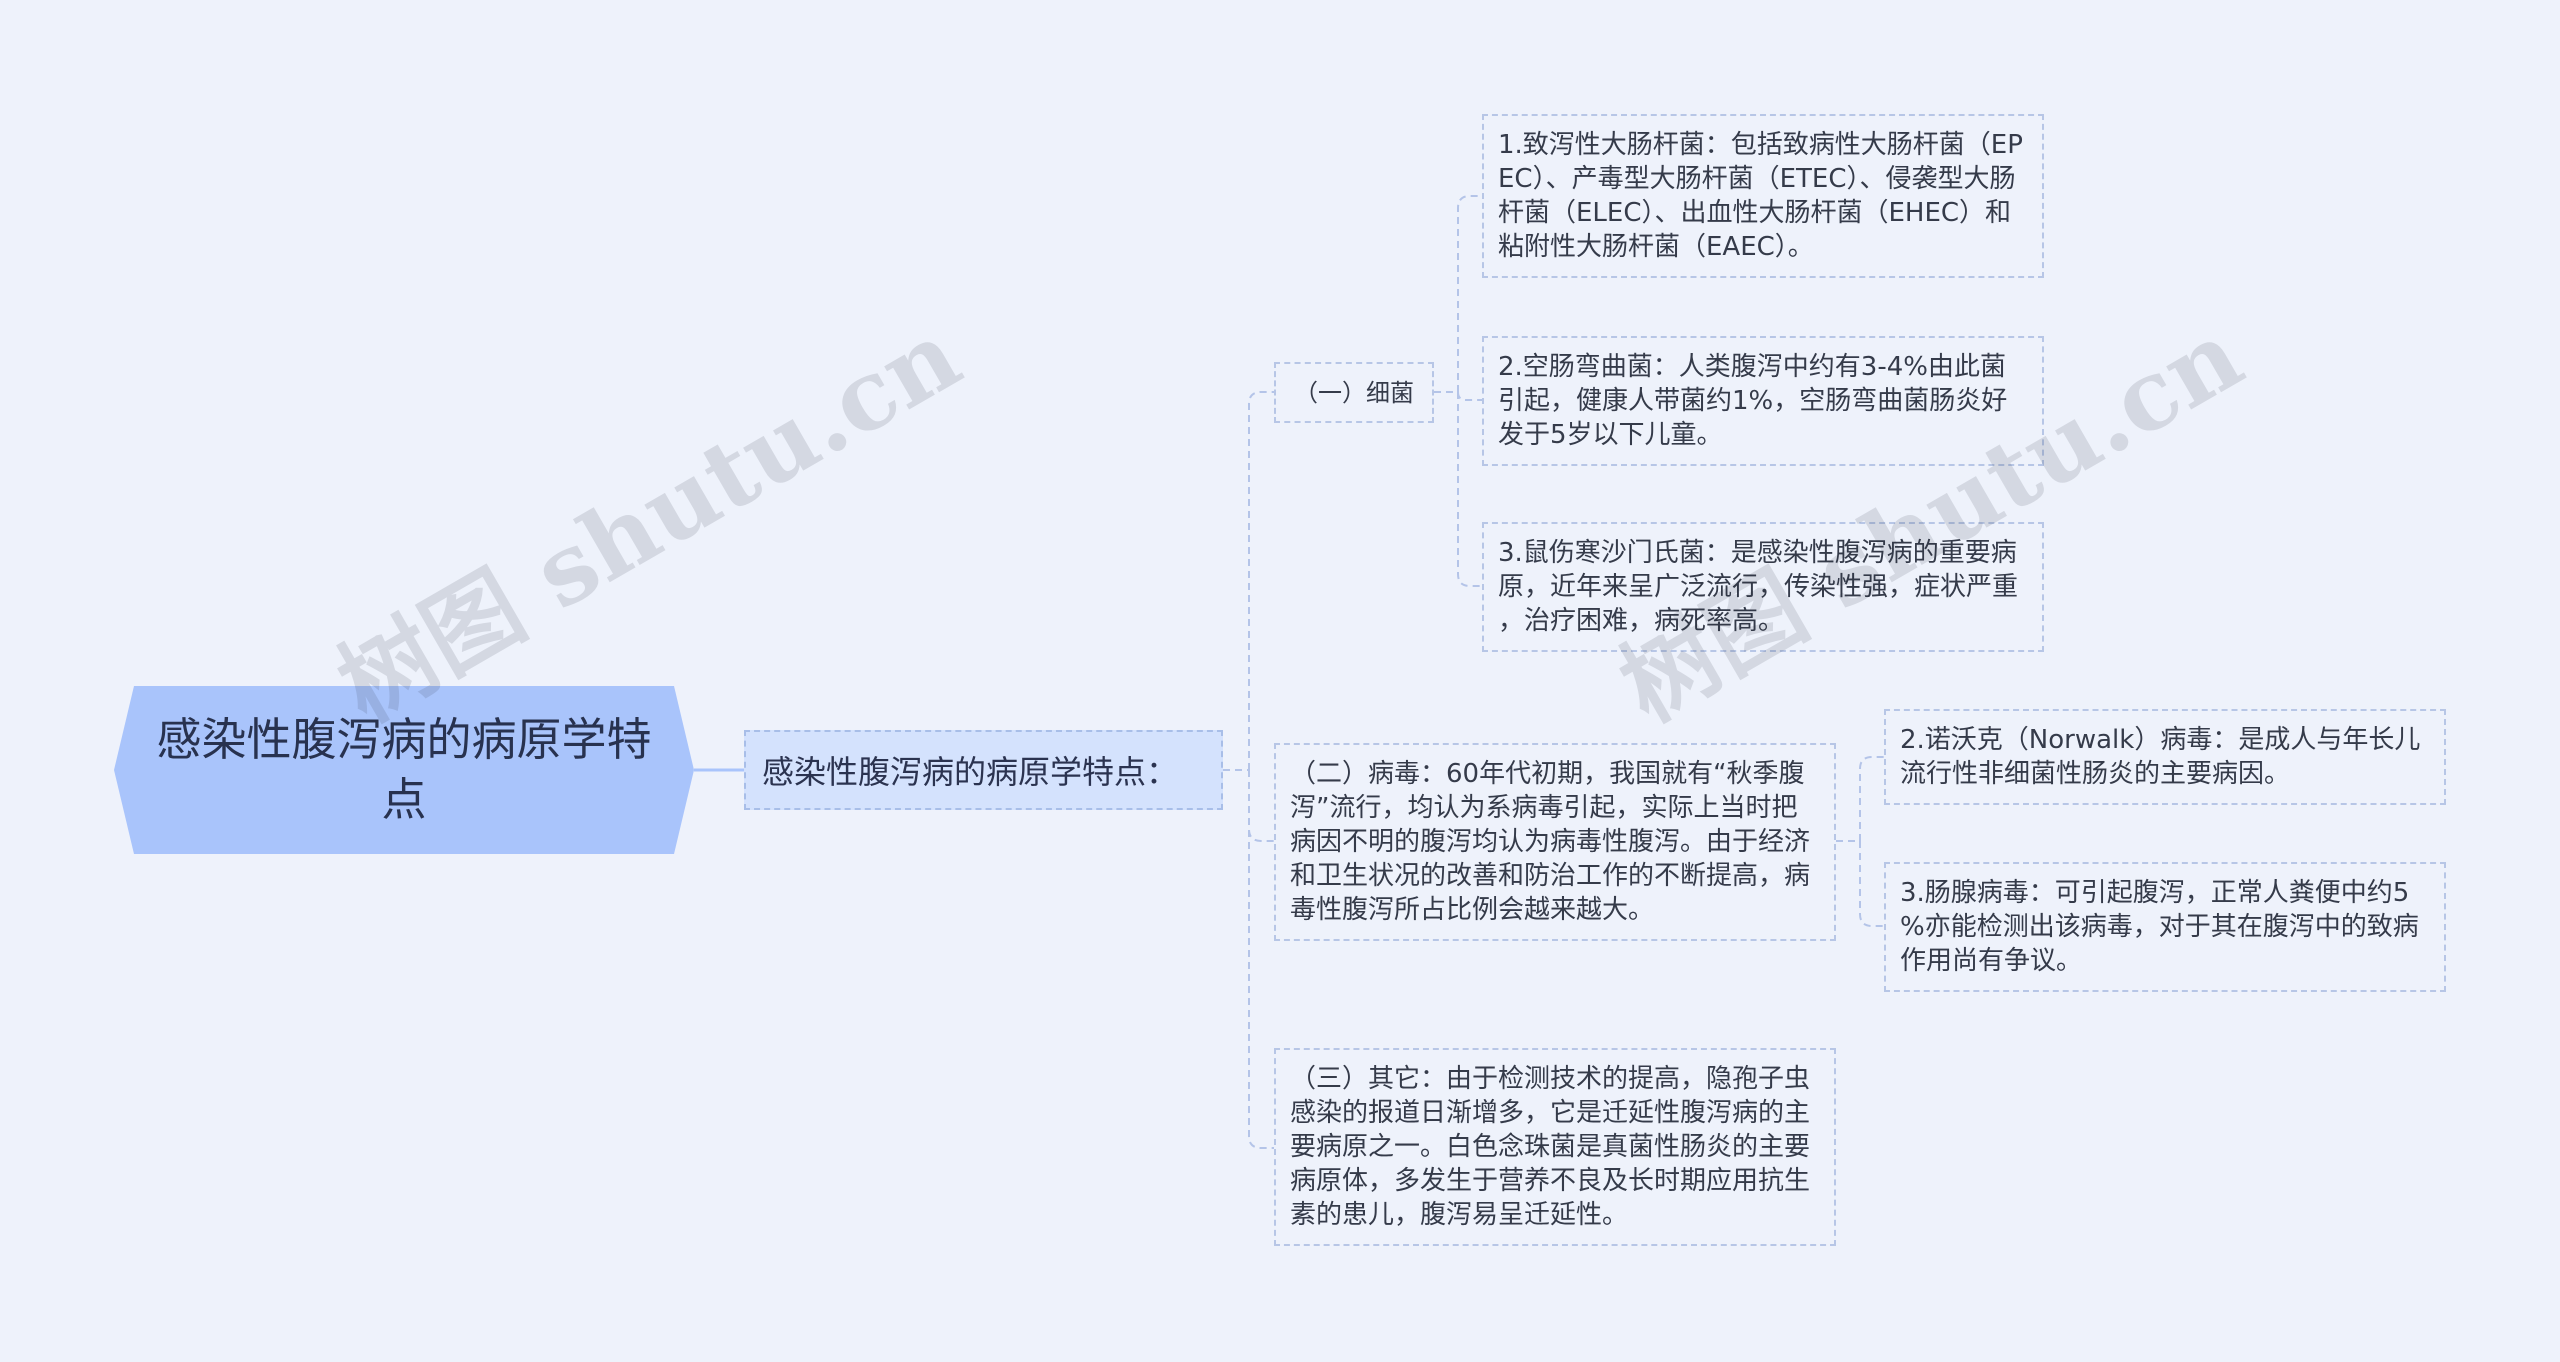 This screenshot has width=2560, height=1362. What do you see at coordinates (970, 772) in the screenshot?
I see `main-topic-label: 感染性腹泻病的病原学特点：` at bounding box center [970, 772].